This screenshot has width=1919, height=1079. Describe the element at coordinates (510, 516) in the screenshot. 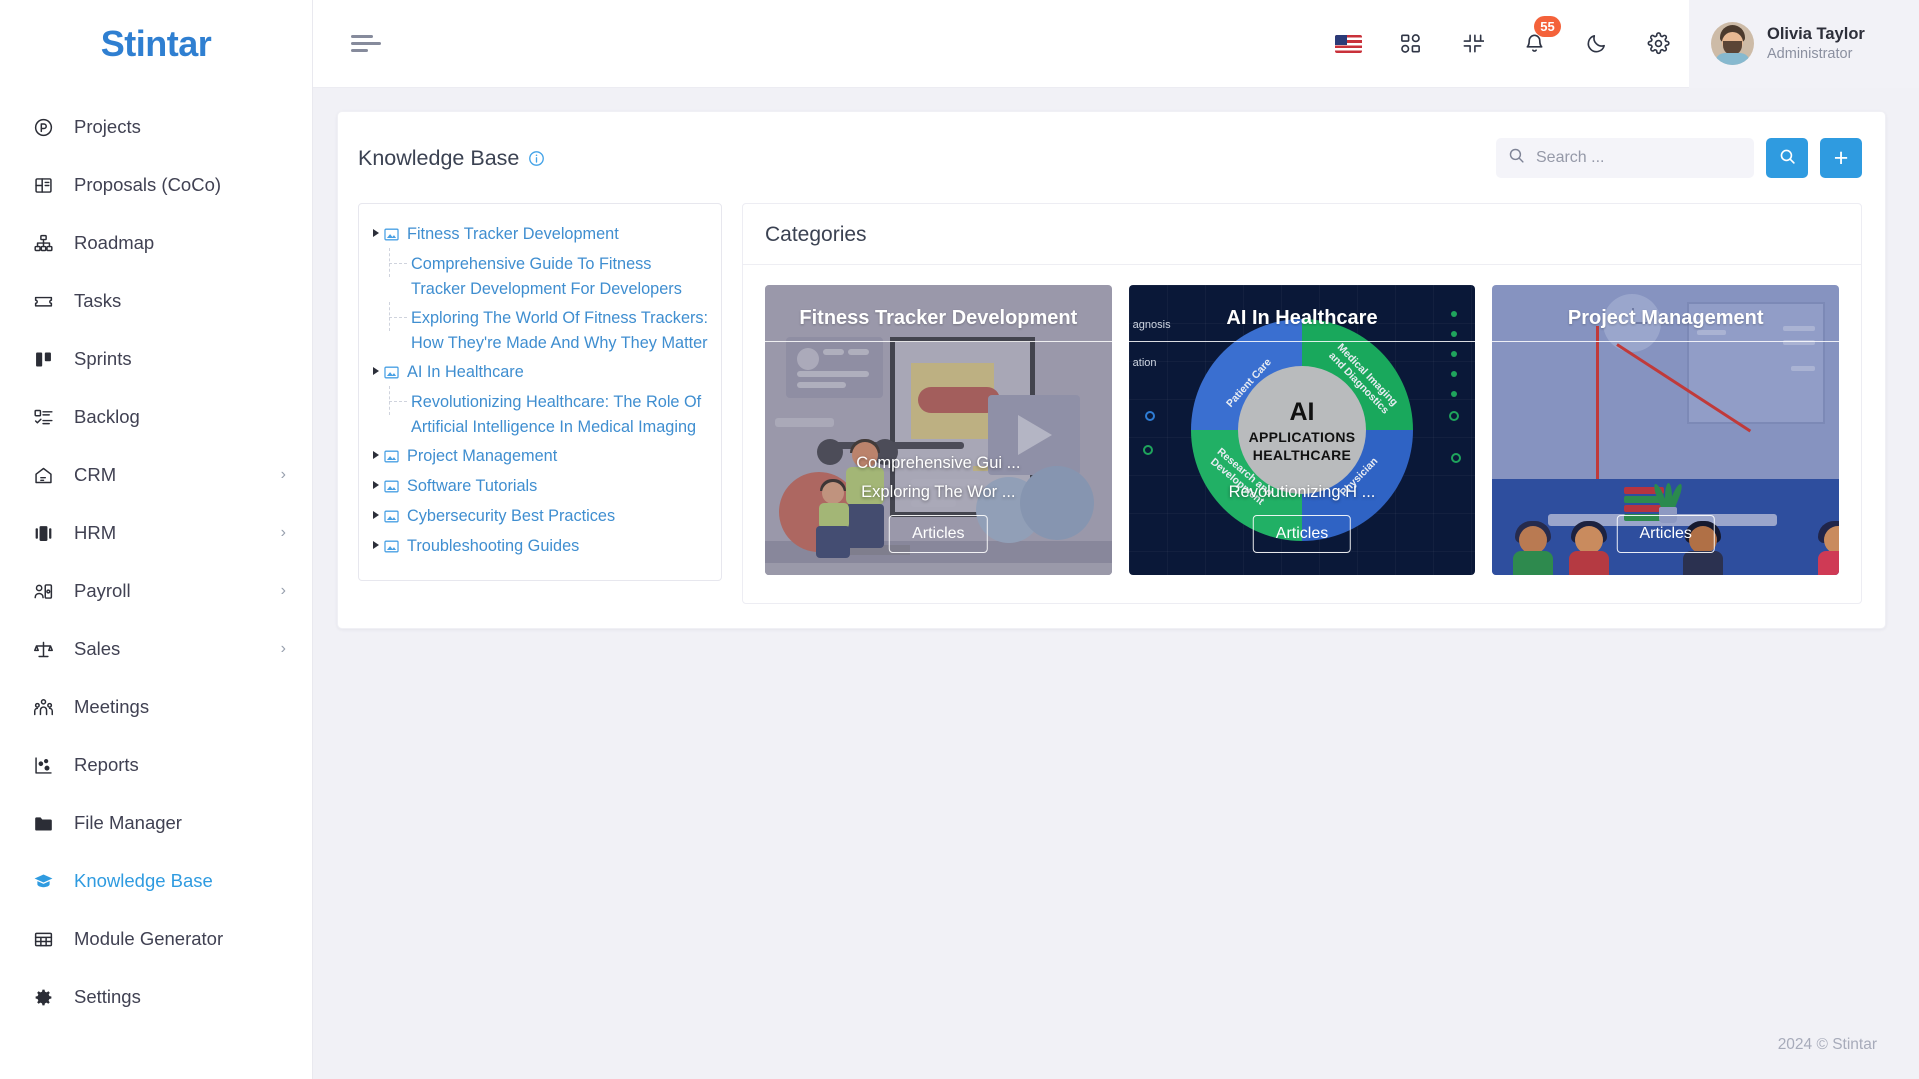

I see `tree-node-label: Cybersecurity Best Practices` at that location.